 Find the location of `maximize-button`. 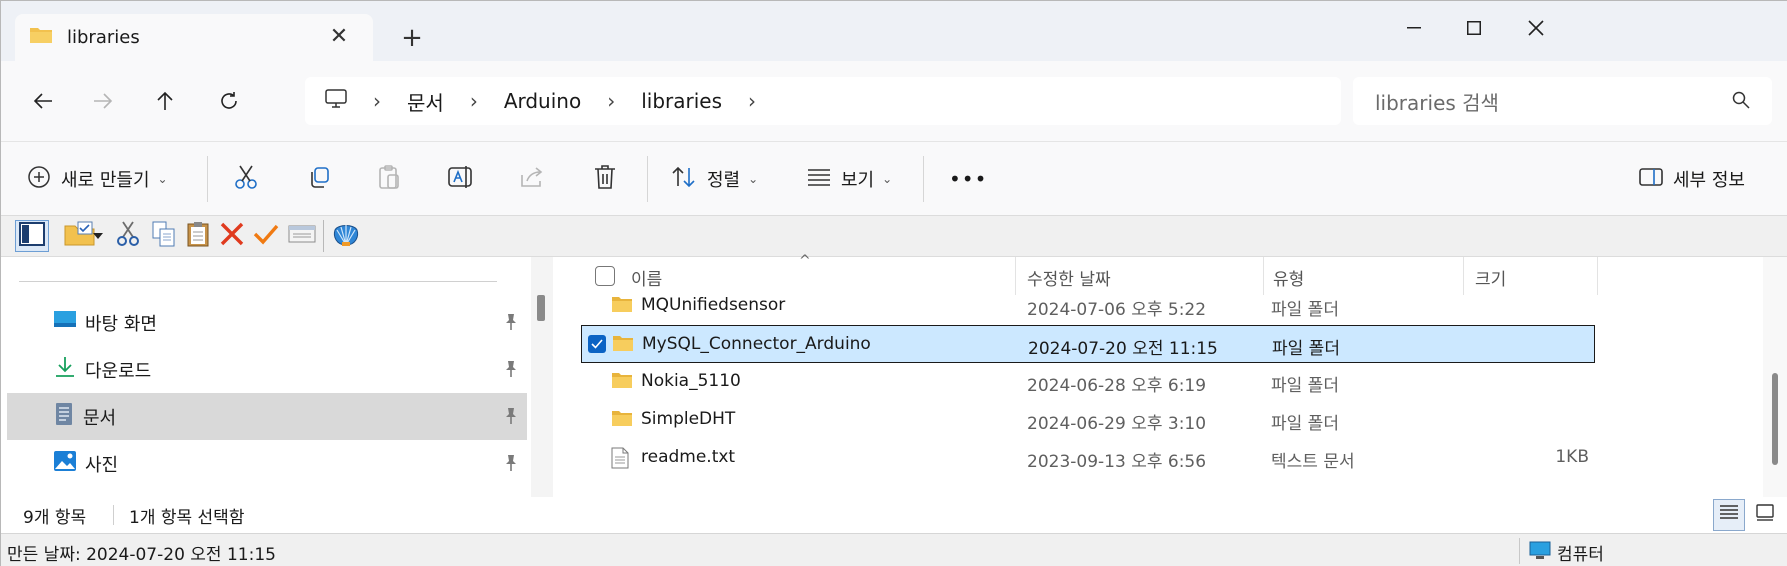

maximize-button is located at coordinates (1474, 28).